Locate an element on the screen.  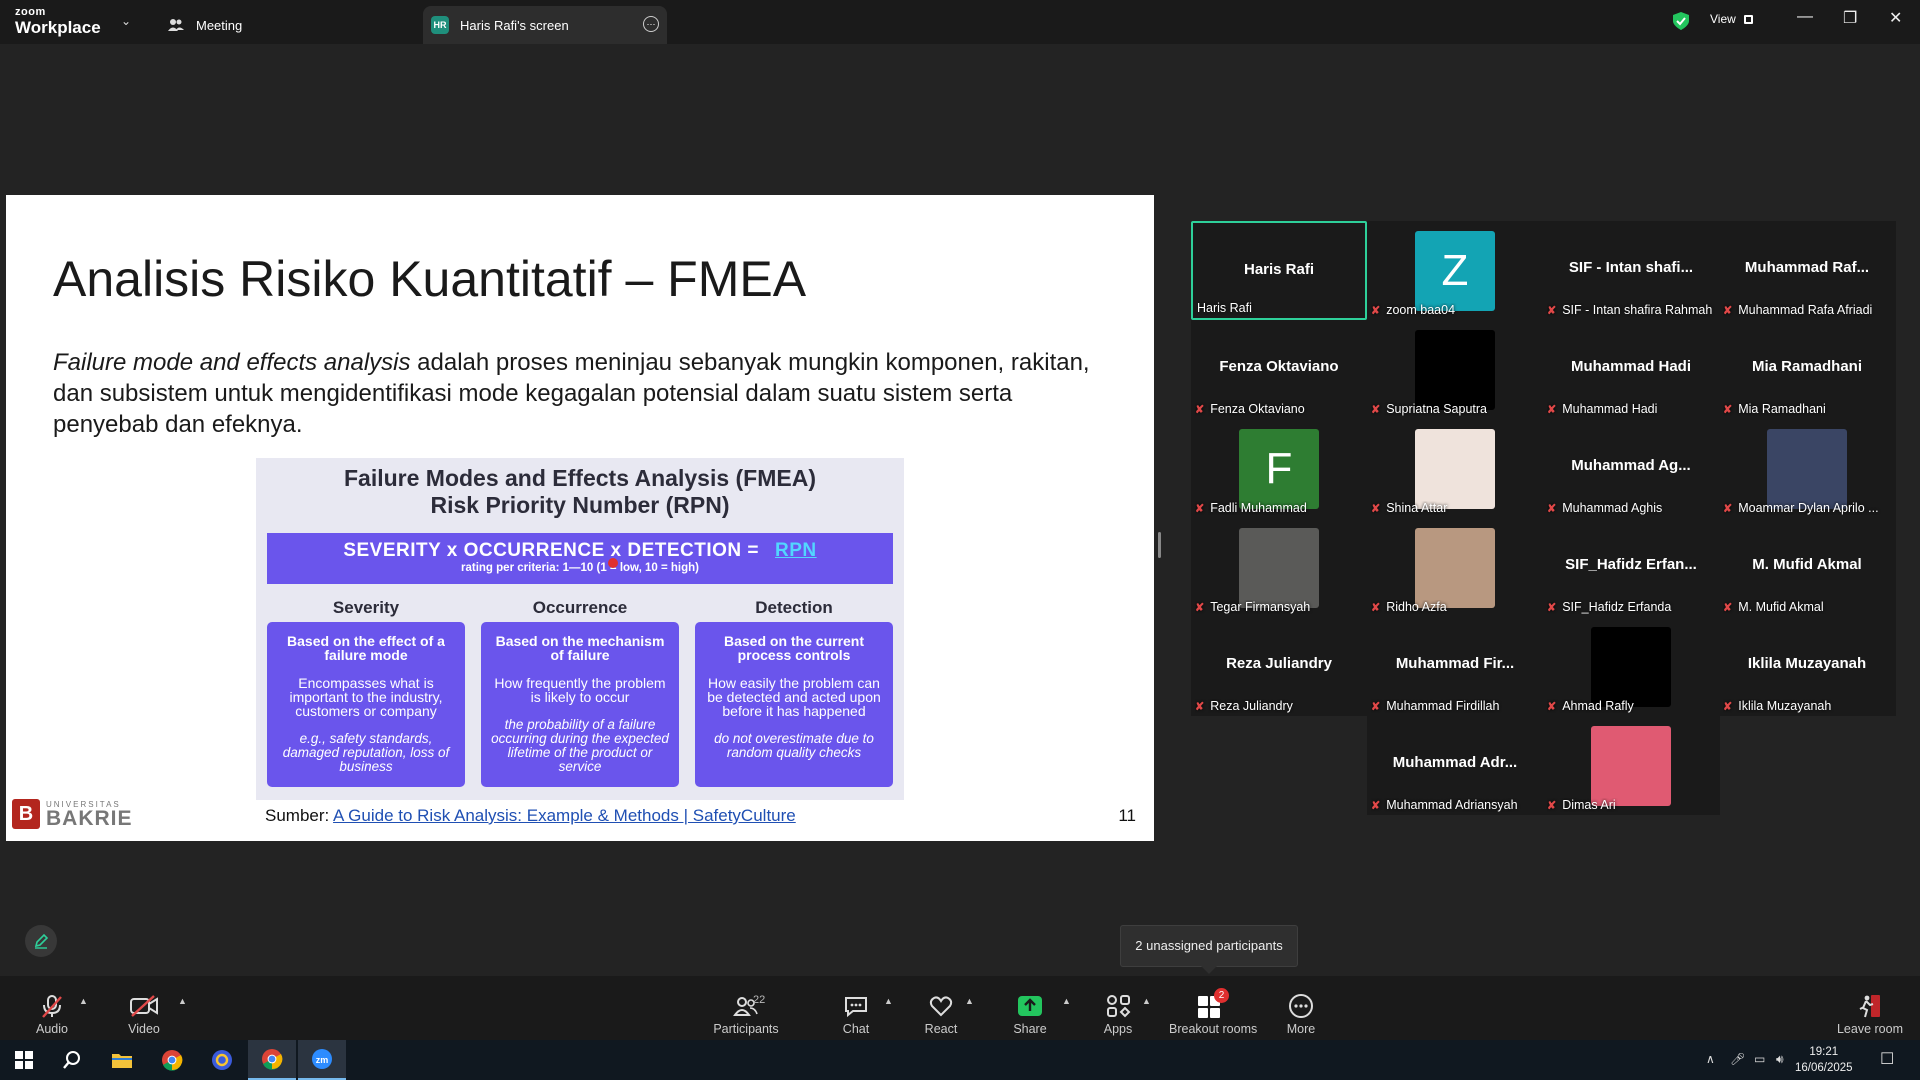
participant-name: M. Mufid Akmal is located at coordinates (1781, 607).